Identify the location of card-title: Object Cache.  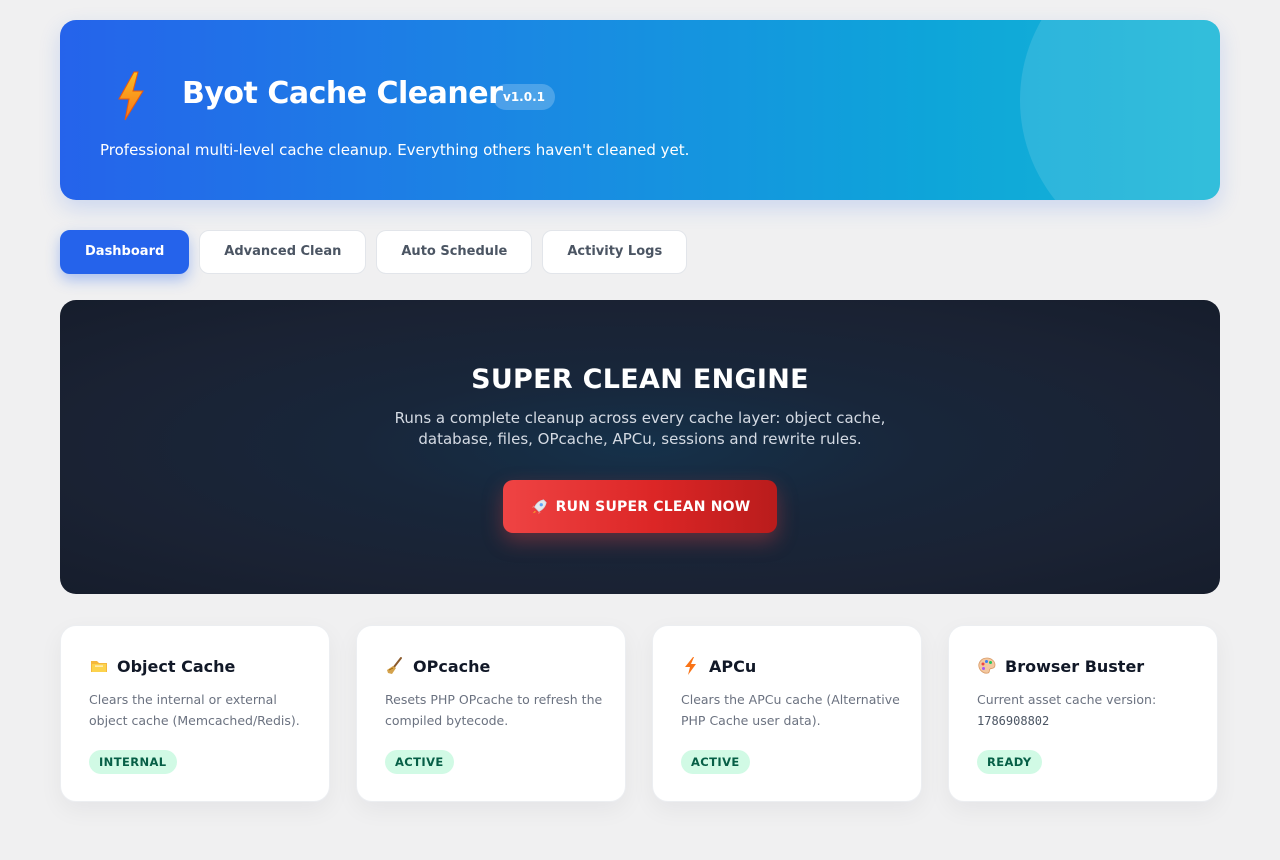
(176, 666).